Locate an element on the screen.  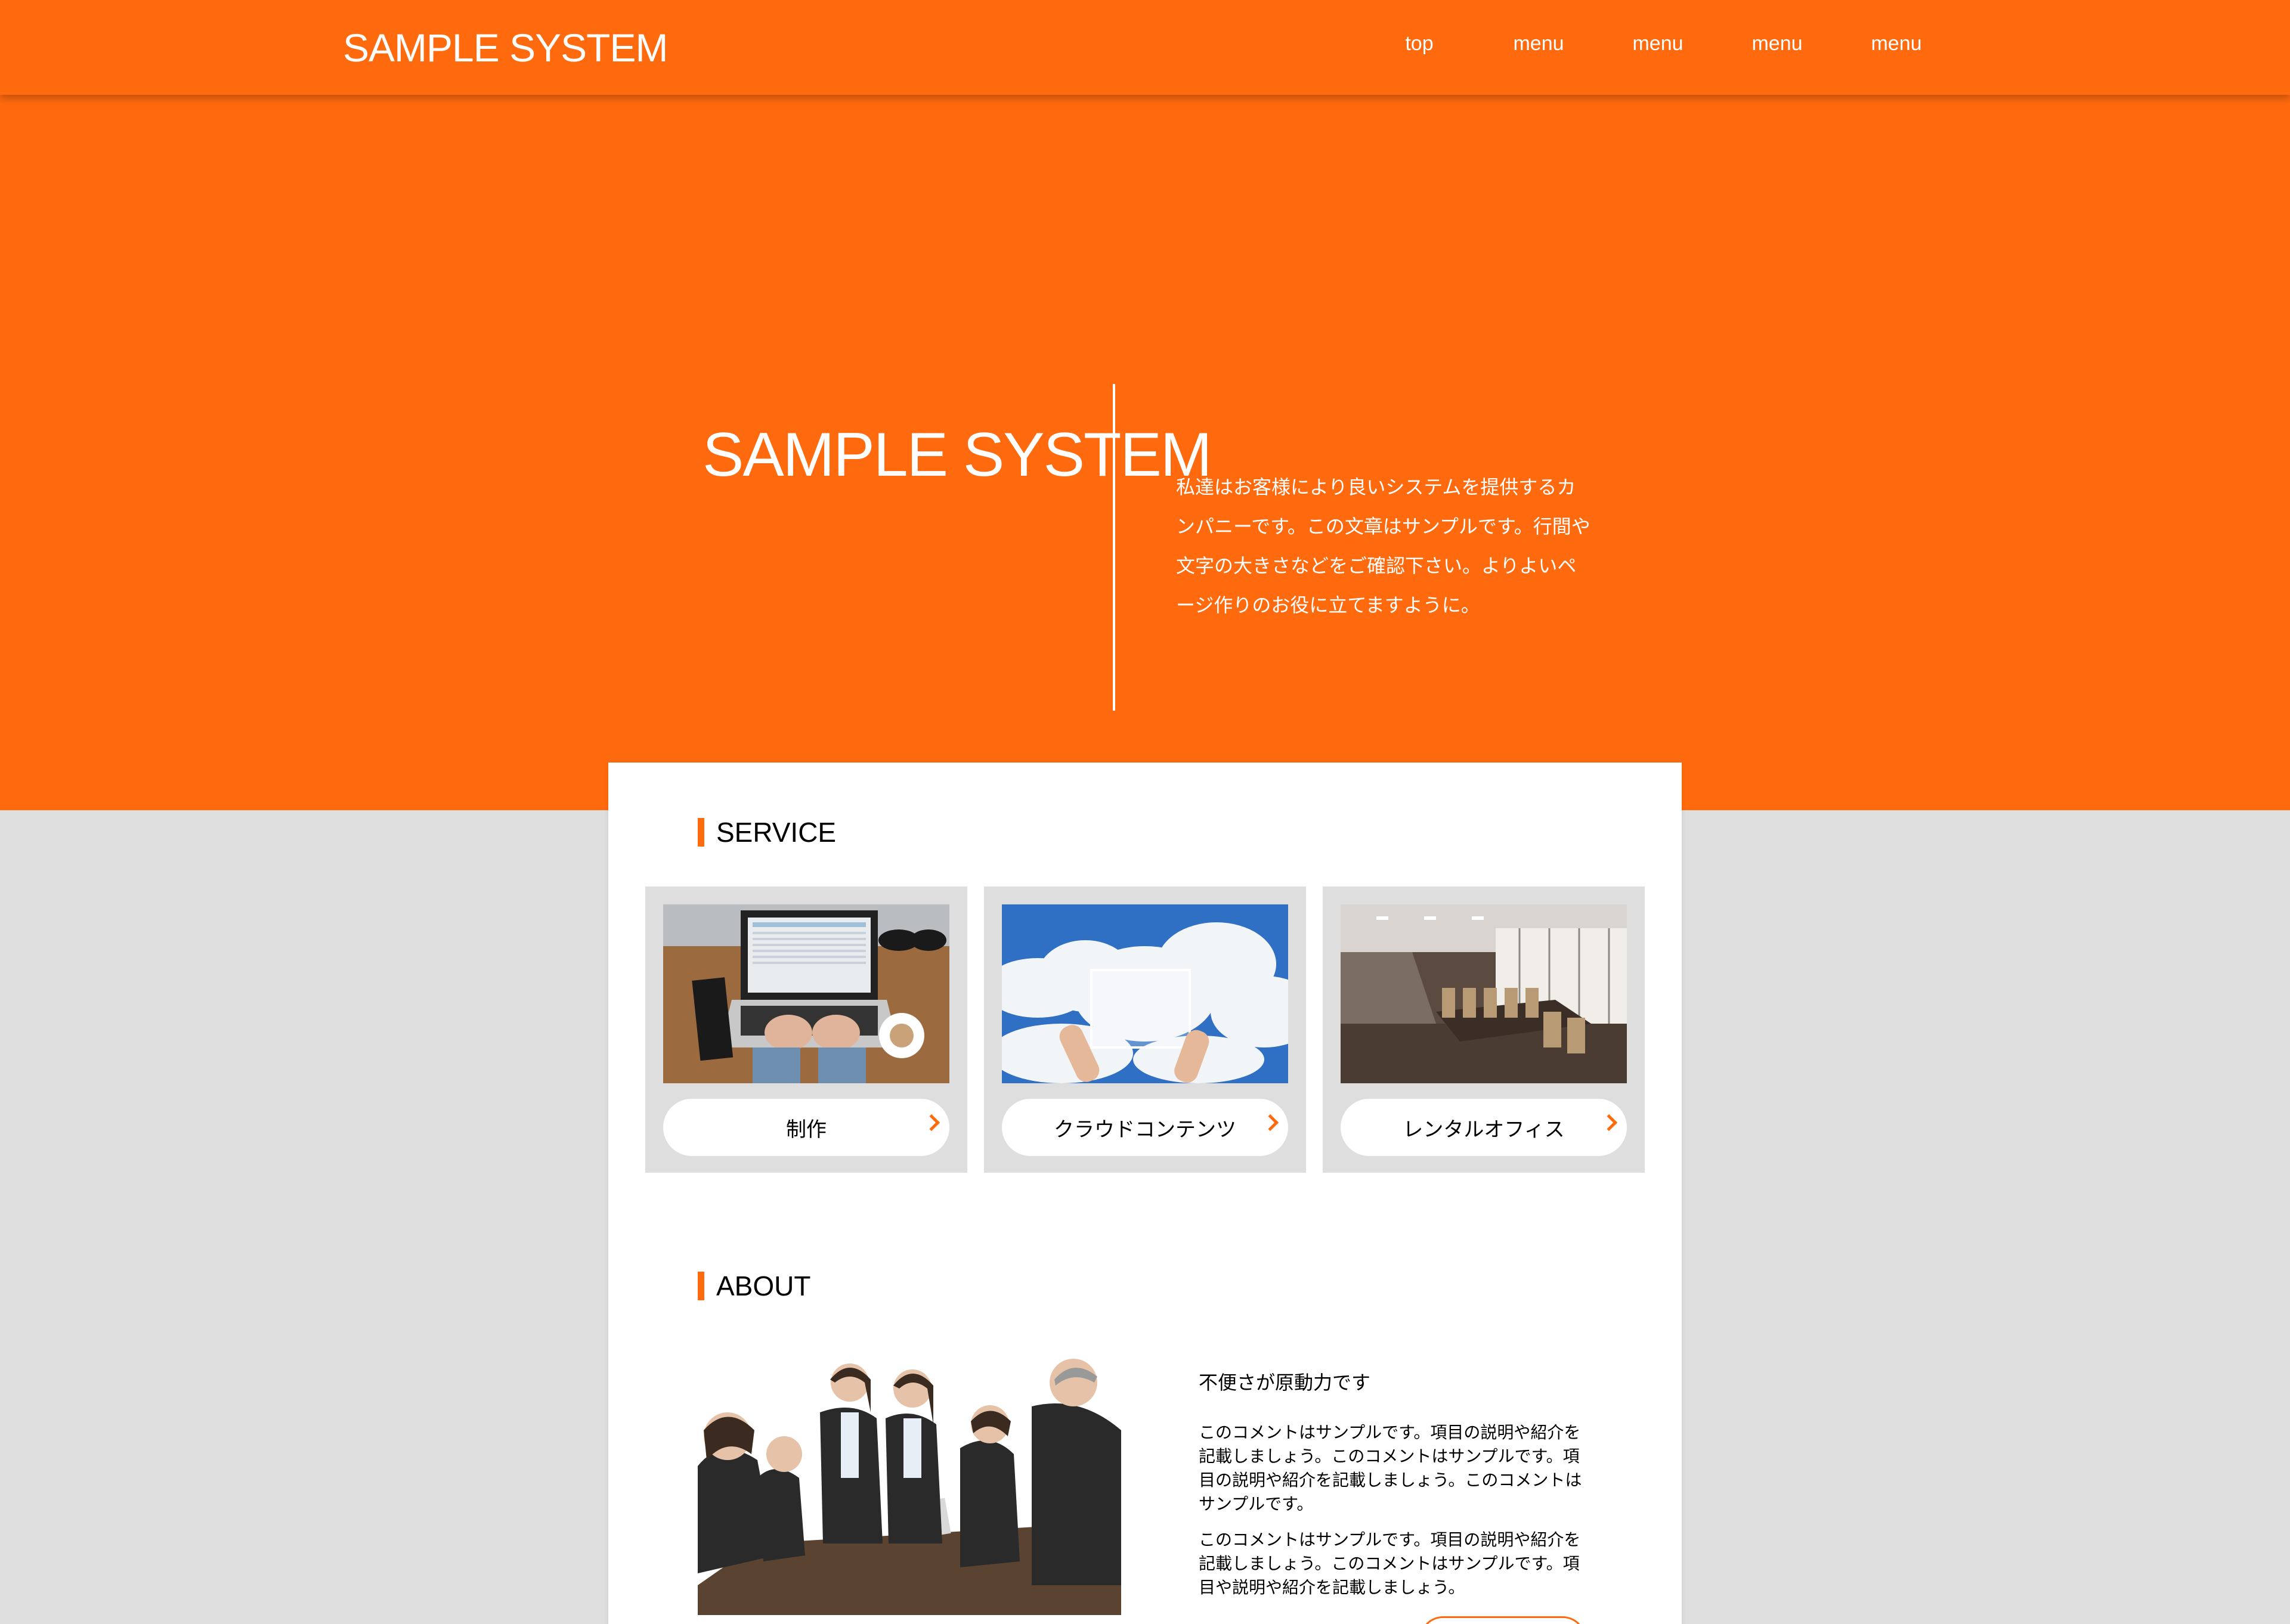
service-section-title: SERVICE is located at coordinates (767, 832).